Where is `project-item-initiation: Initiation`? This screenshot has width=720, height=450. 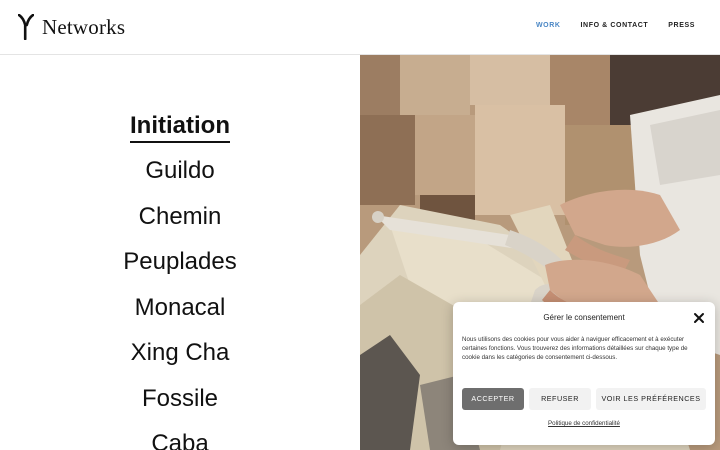
project-item-initiation: Initiation is located at coordinates (180, 127).